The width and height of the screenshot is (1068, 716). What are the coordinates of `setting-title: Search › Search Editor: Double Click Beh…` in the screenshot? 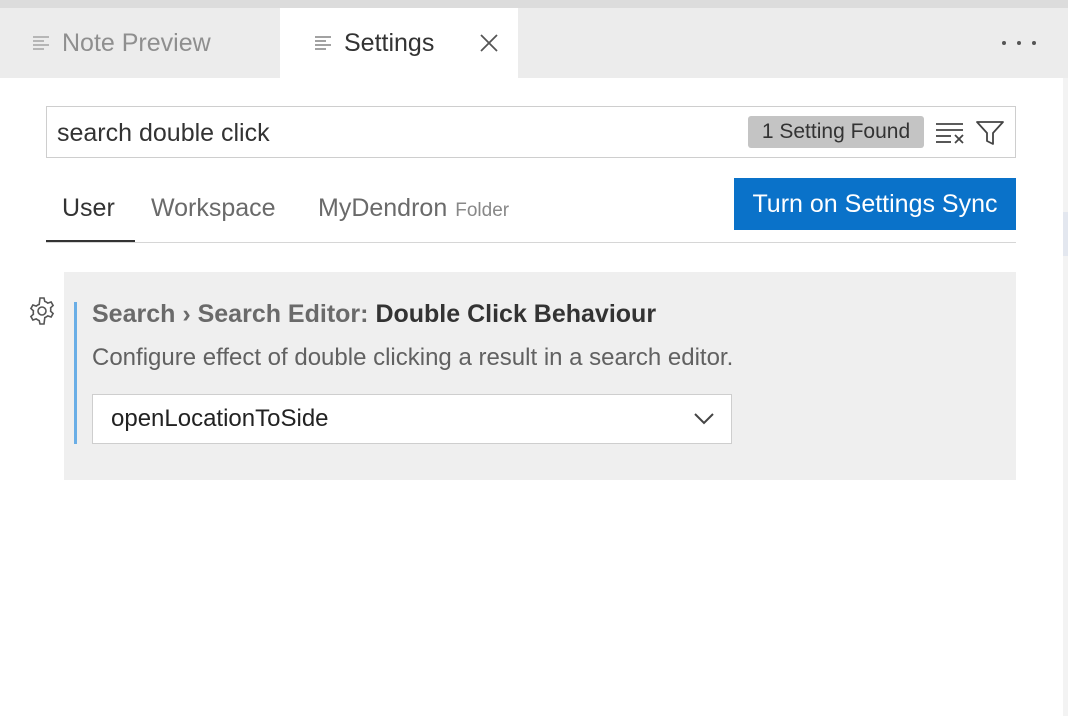 It's located at (374, 314).